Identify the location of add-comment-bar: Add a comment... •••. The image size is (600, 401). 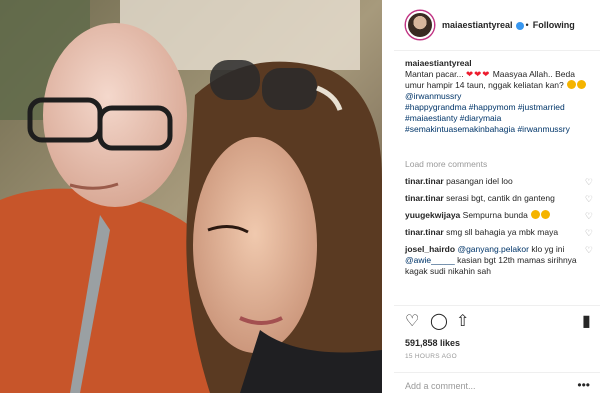
(497, 386).